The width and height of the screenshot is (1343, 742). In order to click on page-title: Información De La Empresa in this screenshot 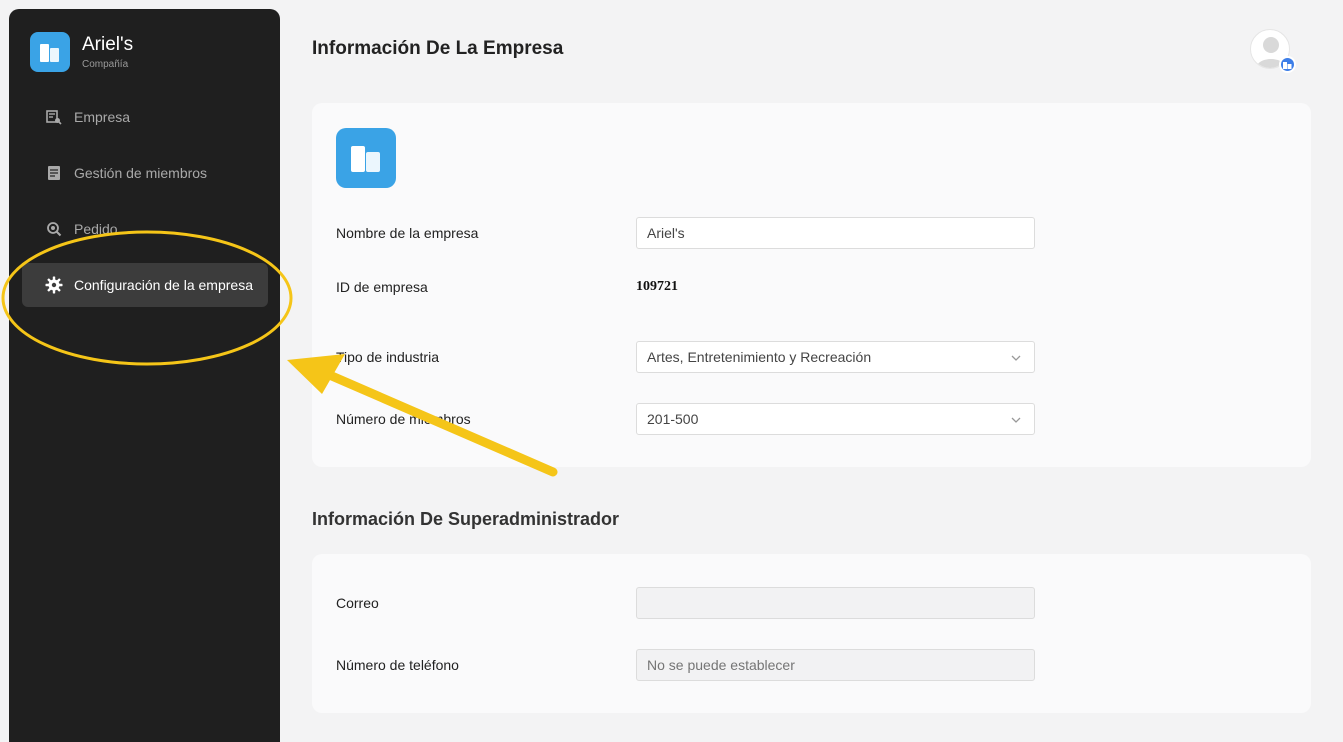, I will do `click(438, 48)`.